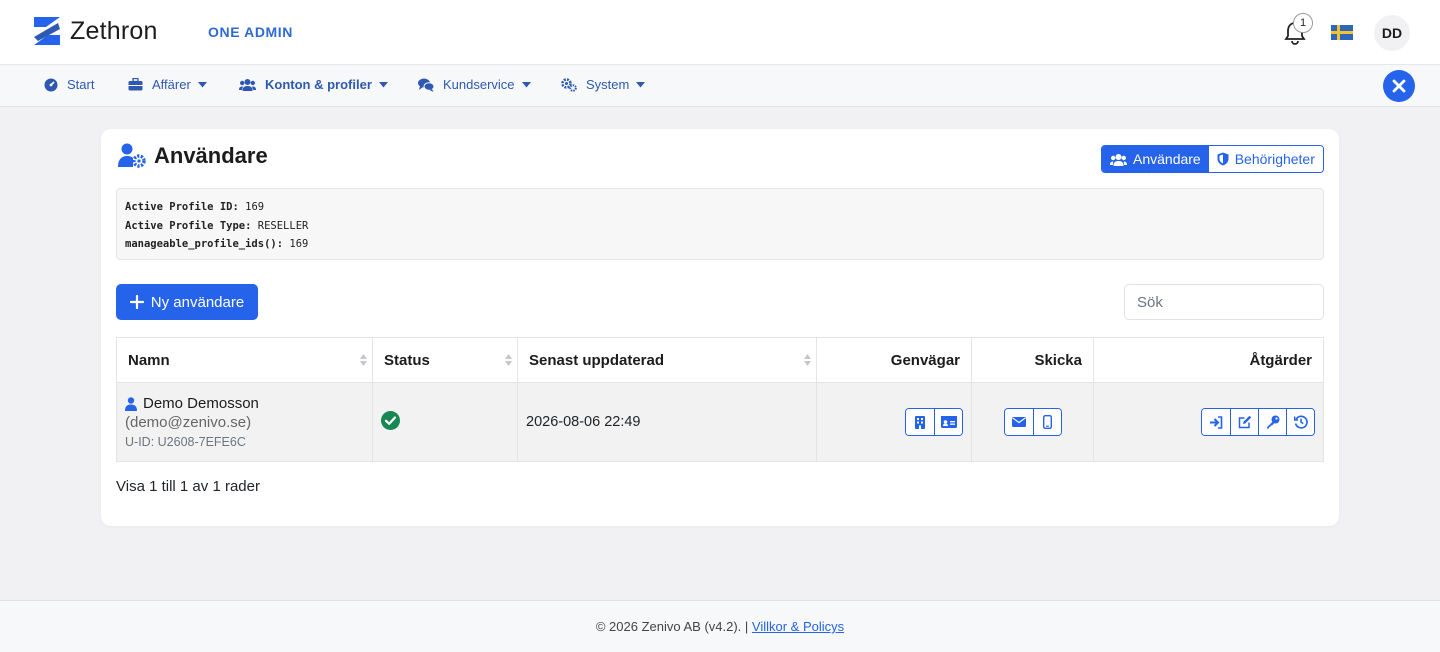 This screenshot has width=1440, height=652. I want to click on admin-title: ONE ADMIN, so click(250, 32).